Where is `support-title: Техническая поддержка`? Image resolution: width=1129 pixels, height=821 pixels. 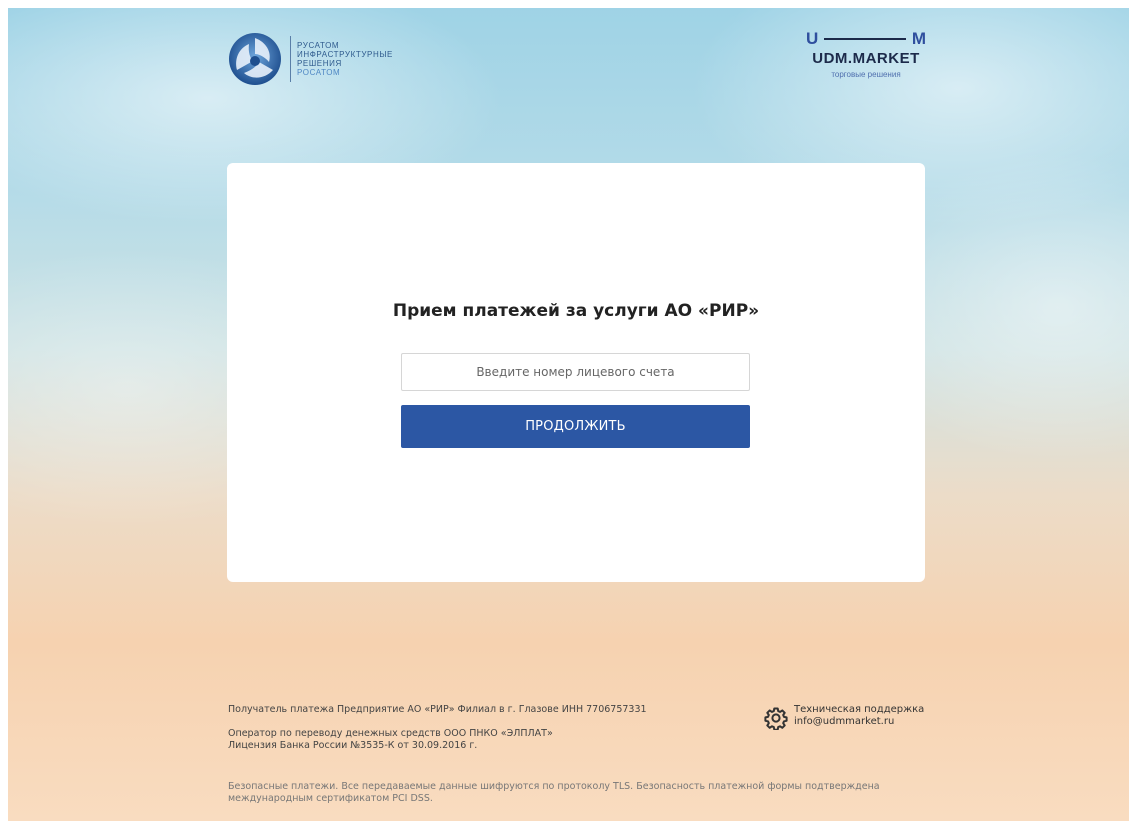 support-title: Техническая поддержка is located at coordinates (859, 709).